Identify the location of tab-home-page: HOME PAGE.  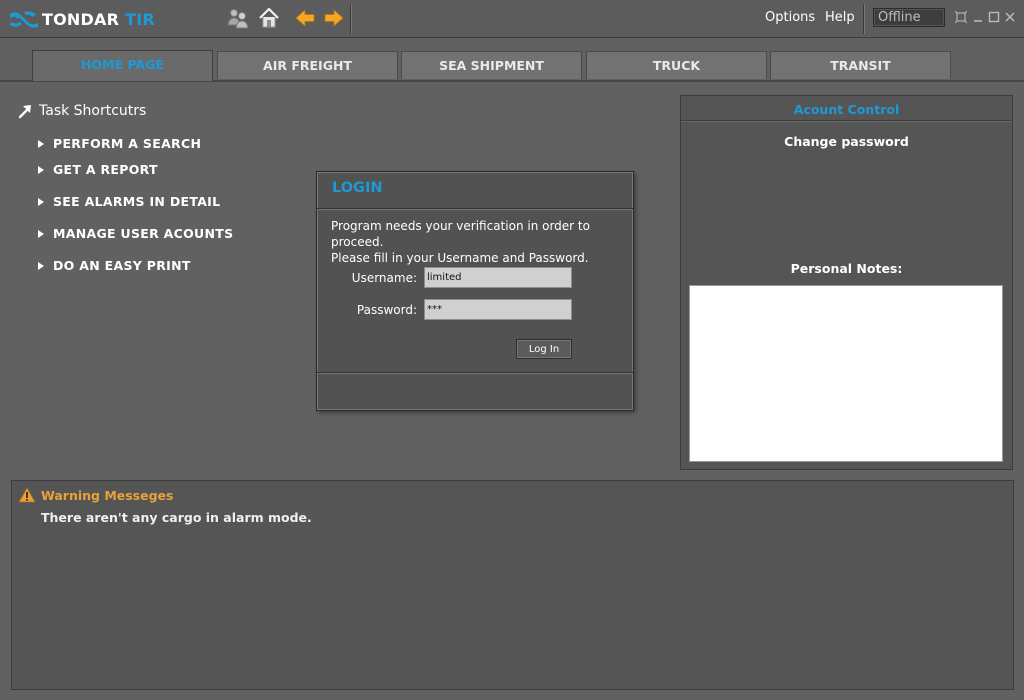
(122, 65).